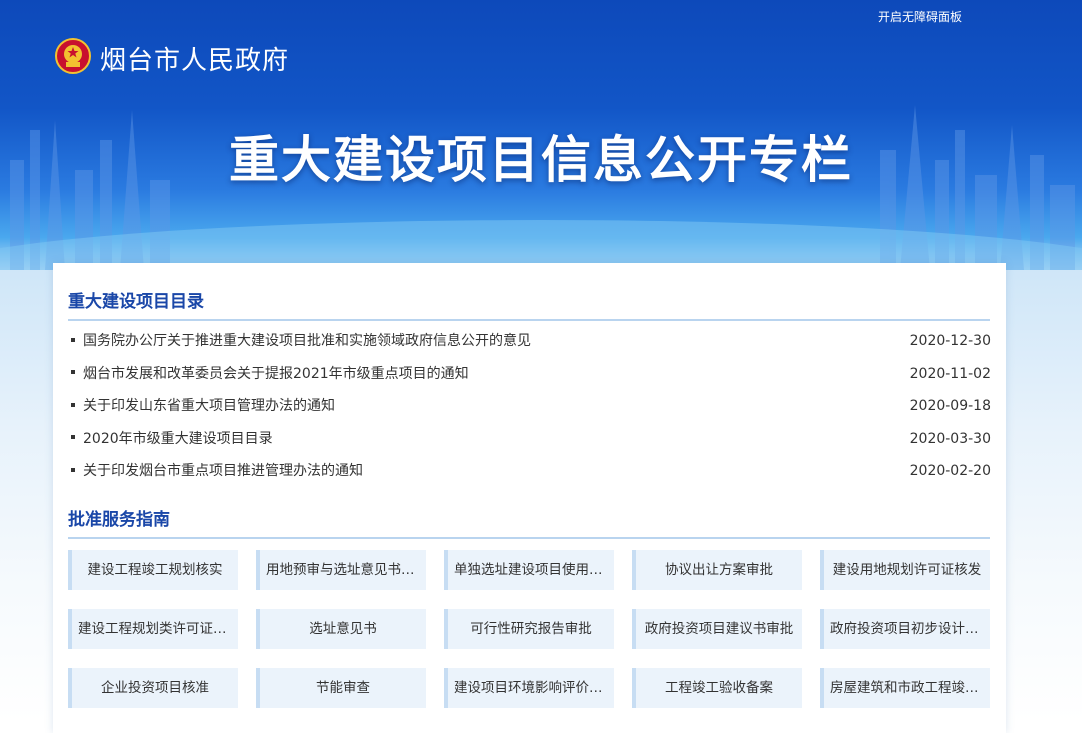 The width and height of the screenshot is (1082, 733). Describe the element at coordinates (153, 629) in the screenshot. I see `guide-item: 建设工程规划类许可证核发` at that location.